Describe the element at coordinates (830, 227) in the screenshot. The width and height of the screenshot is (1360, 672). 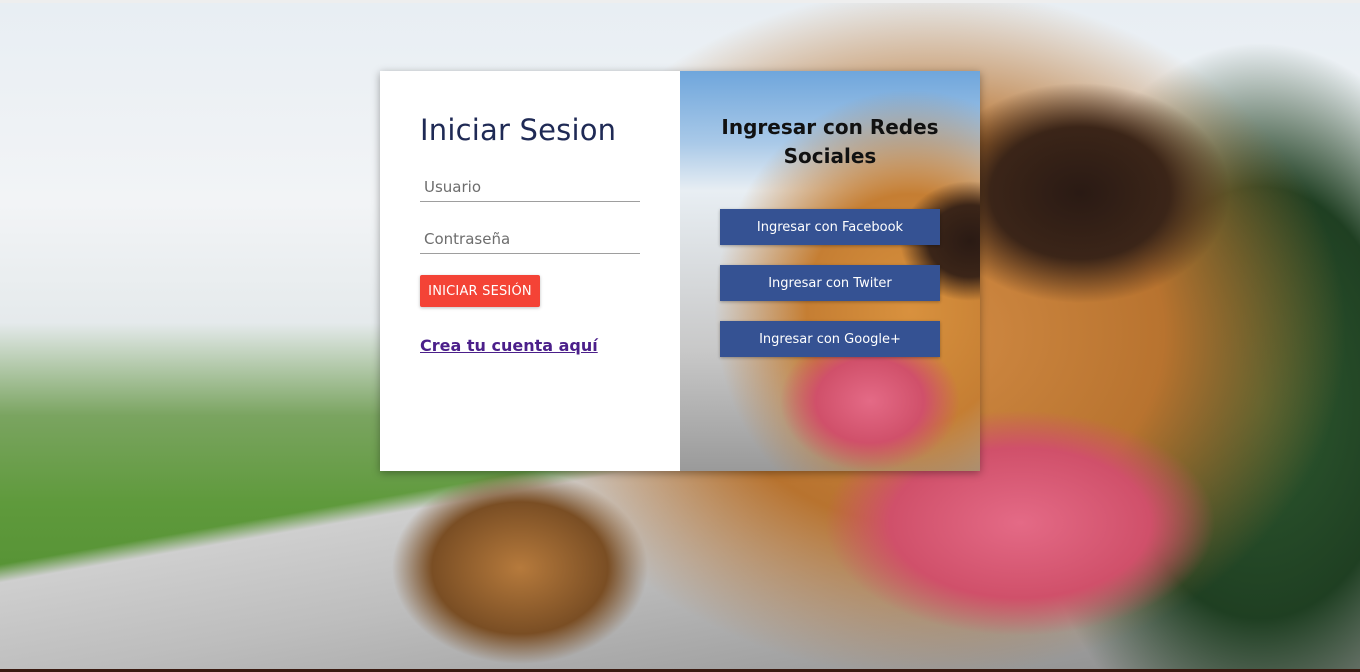
I see `facebook-login-button: Ingresar con Facebook` at that location.